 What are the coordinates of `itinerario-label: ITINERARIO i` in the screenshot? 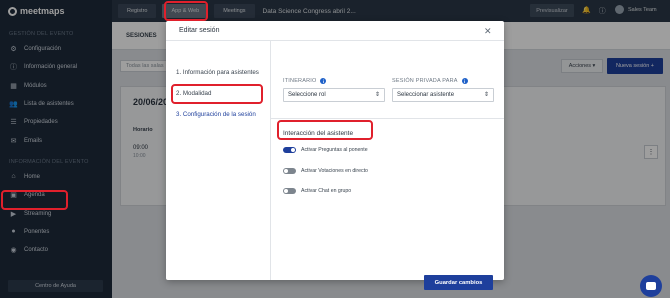 It's located at (305, 81).